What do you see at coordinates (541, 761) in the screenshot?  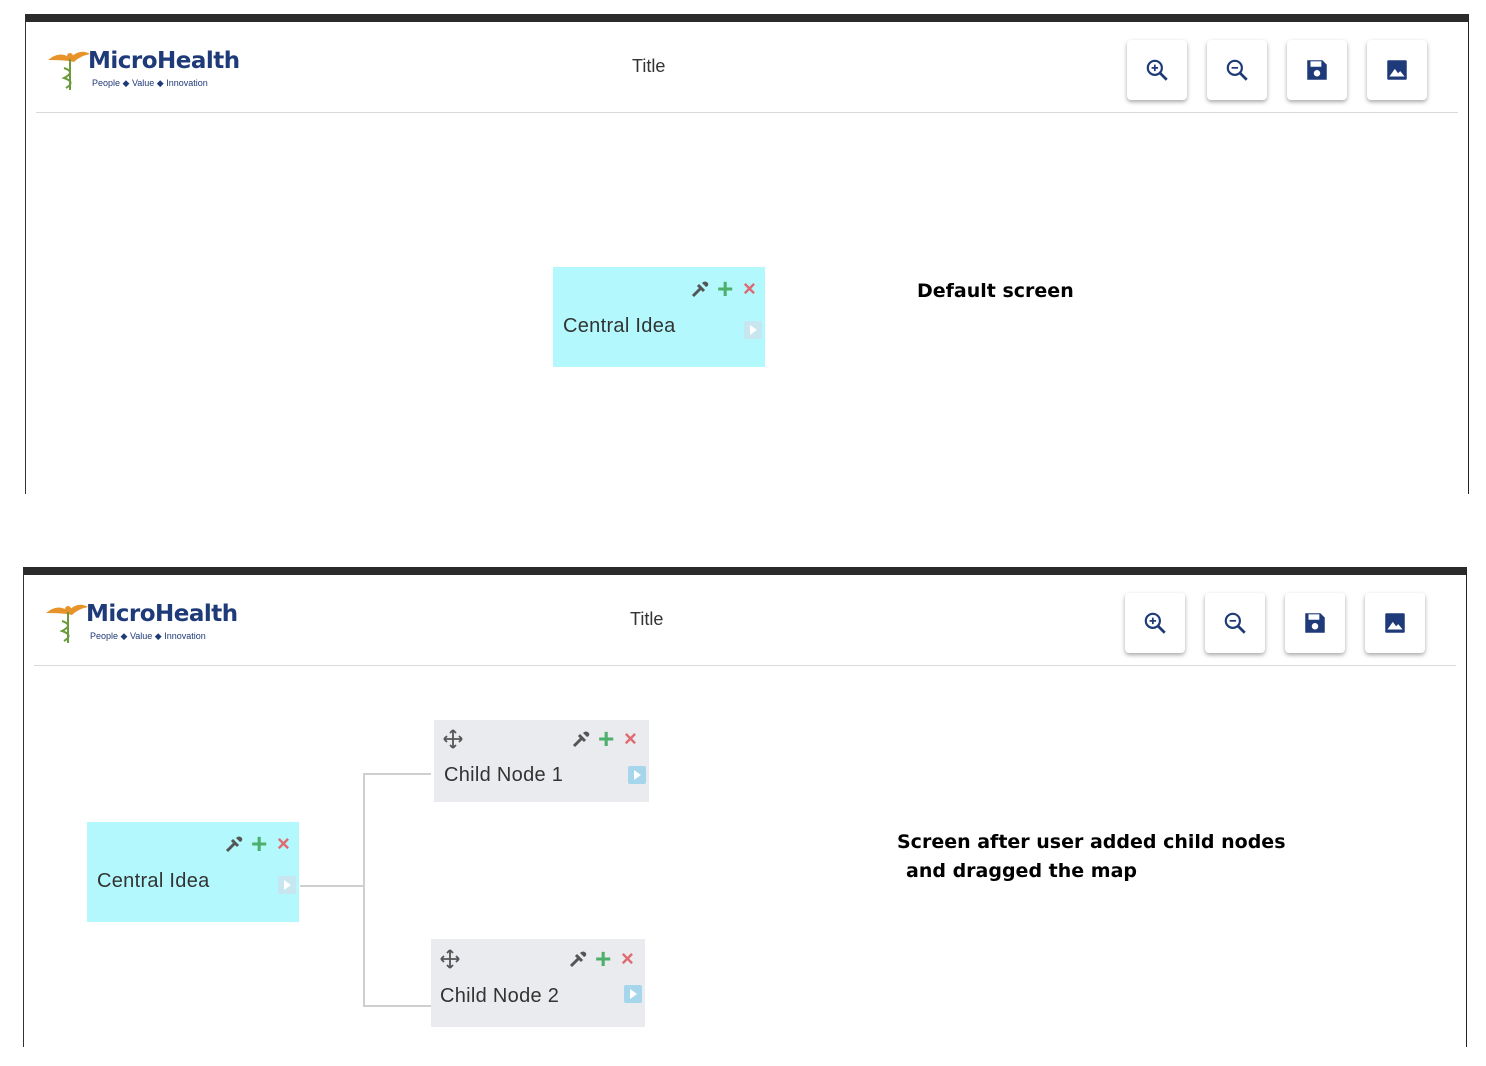 I see `child-node: + × Child Node 1` at bounding box center [541, 761].